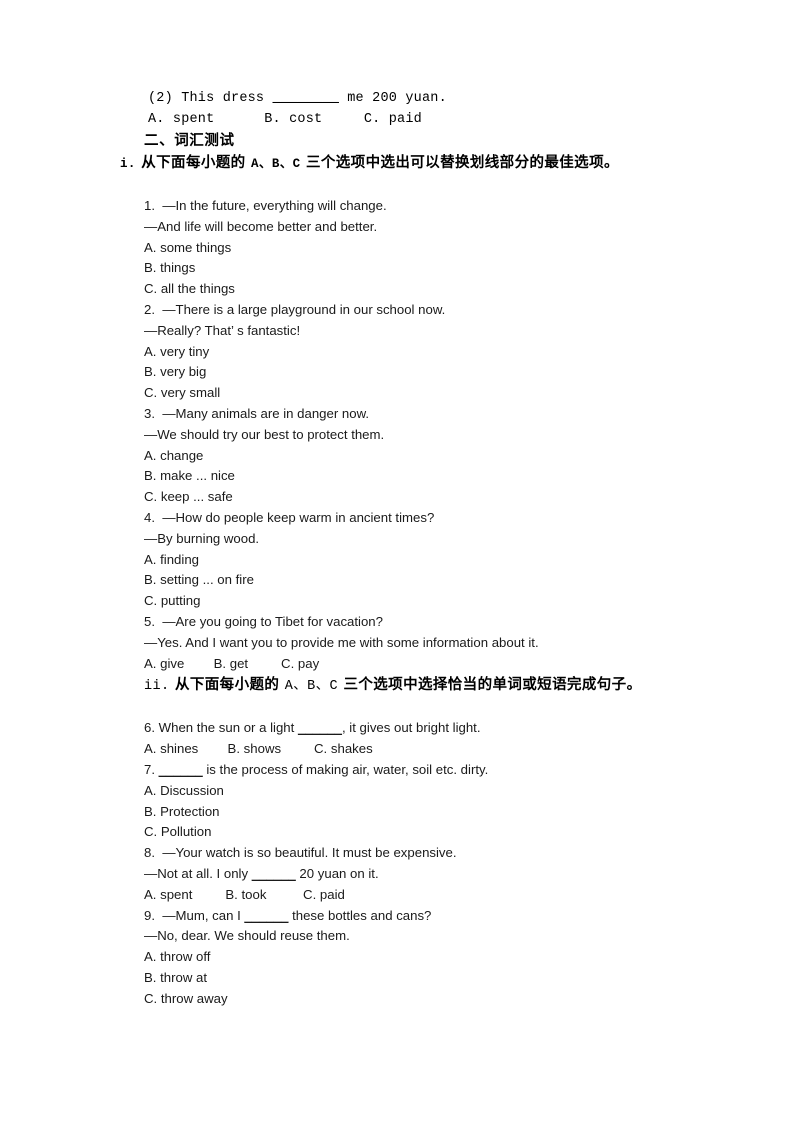 Image resolution: width=794 pixels, height=1123 pixels. What do you see at coordinates (311, 687) in the screenshot?
I see `part-ii-latin-options: A、B、C` at bounding box center [311, 687].